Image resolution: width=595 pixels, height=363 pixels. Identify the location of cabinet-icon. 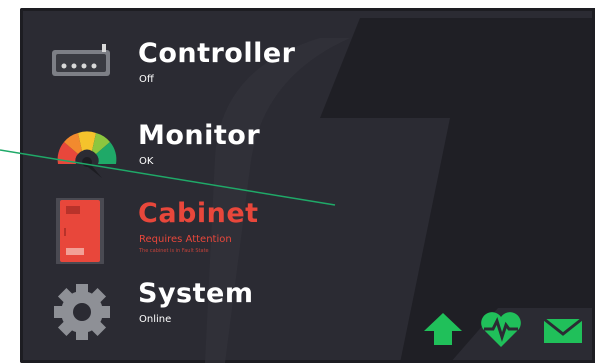
(80, 231).